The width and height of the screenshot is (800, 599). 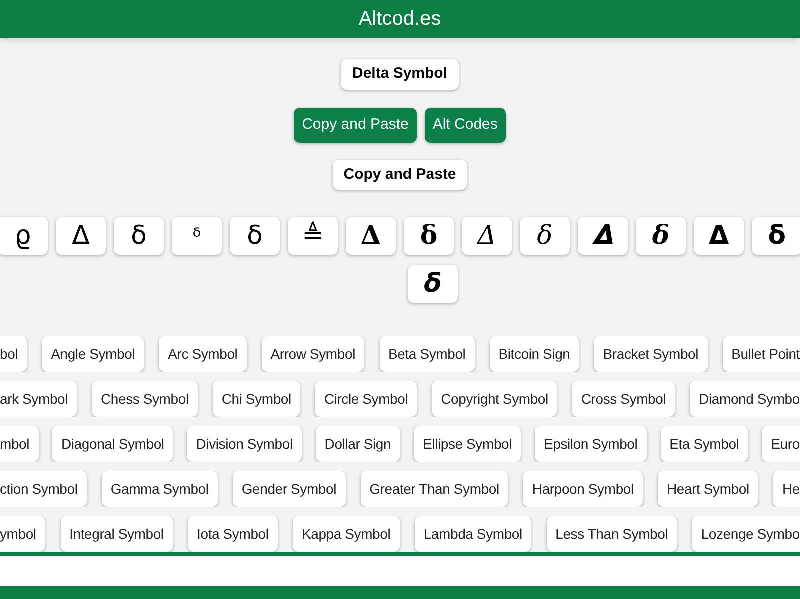 What do you see at coordinates (346, 534) in the screenshot?
I see `symbol-link: Kappa Symbol` at bounding box center [346, 534].